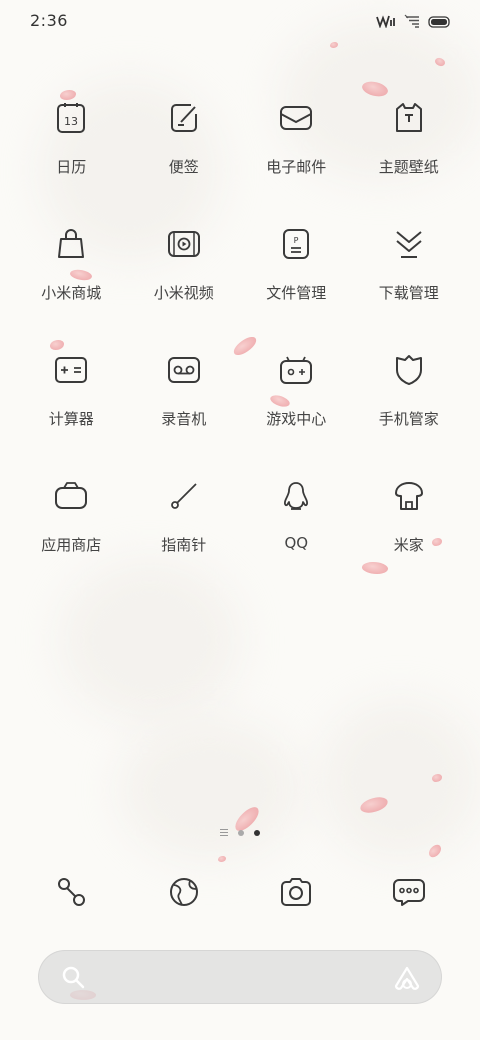 Image resolution: width=480 pixels, height=1040 pixels. Describe the element at coordinates (296, 281) in the screenshot. I see `app-file-manager: P 文件管理` at that location.